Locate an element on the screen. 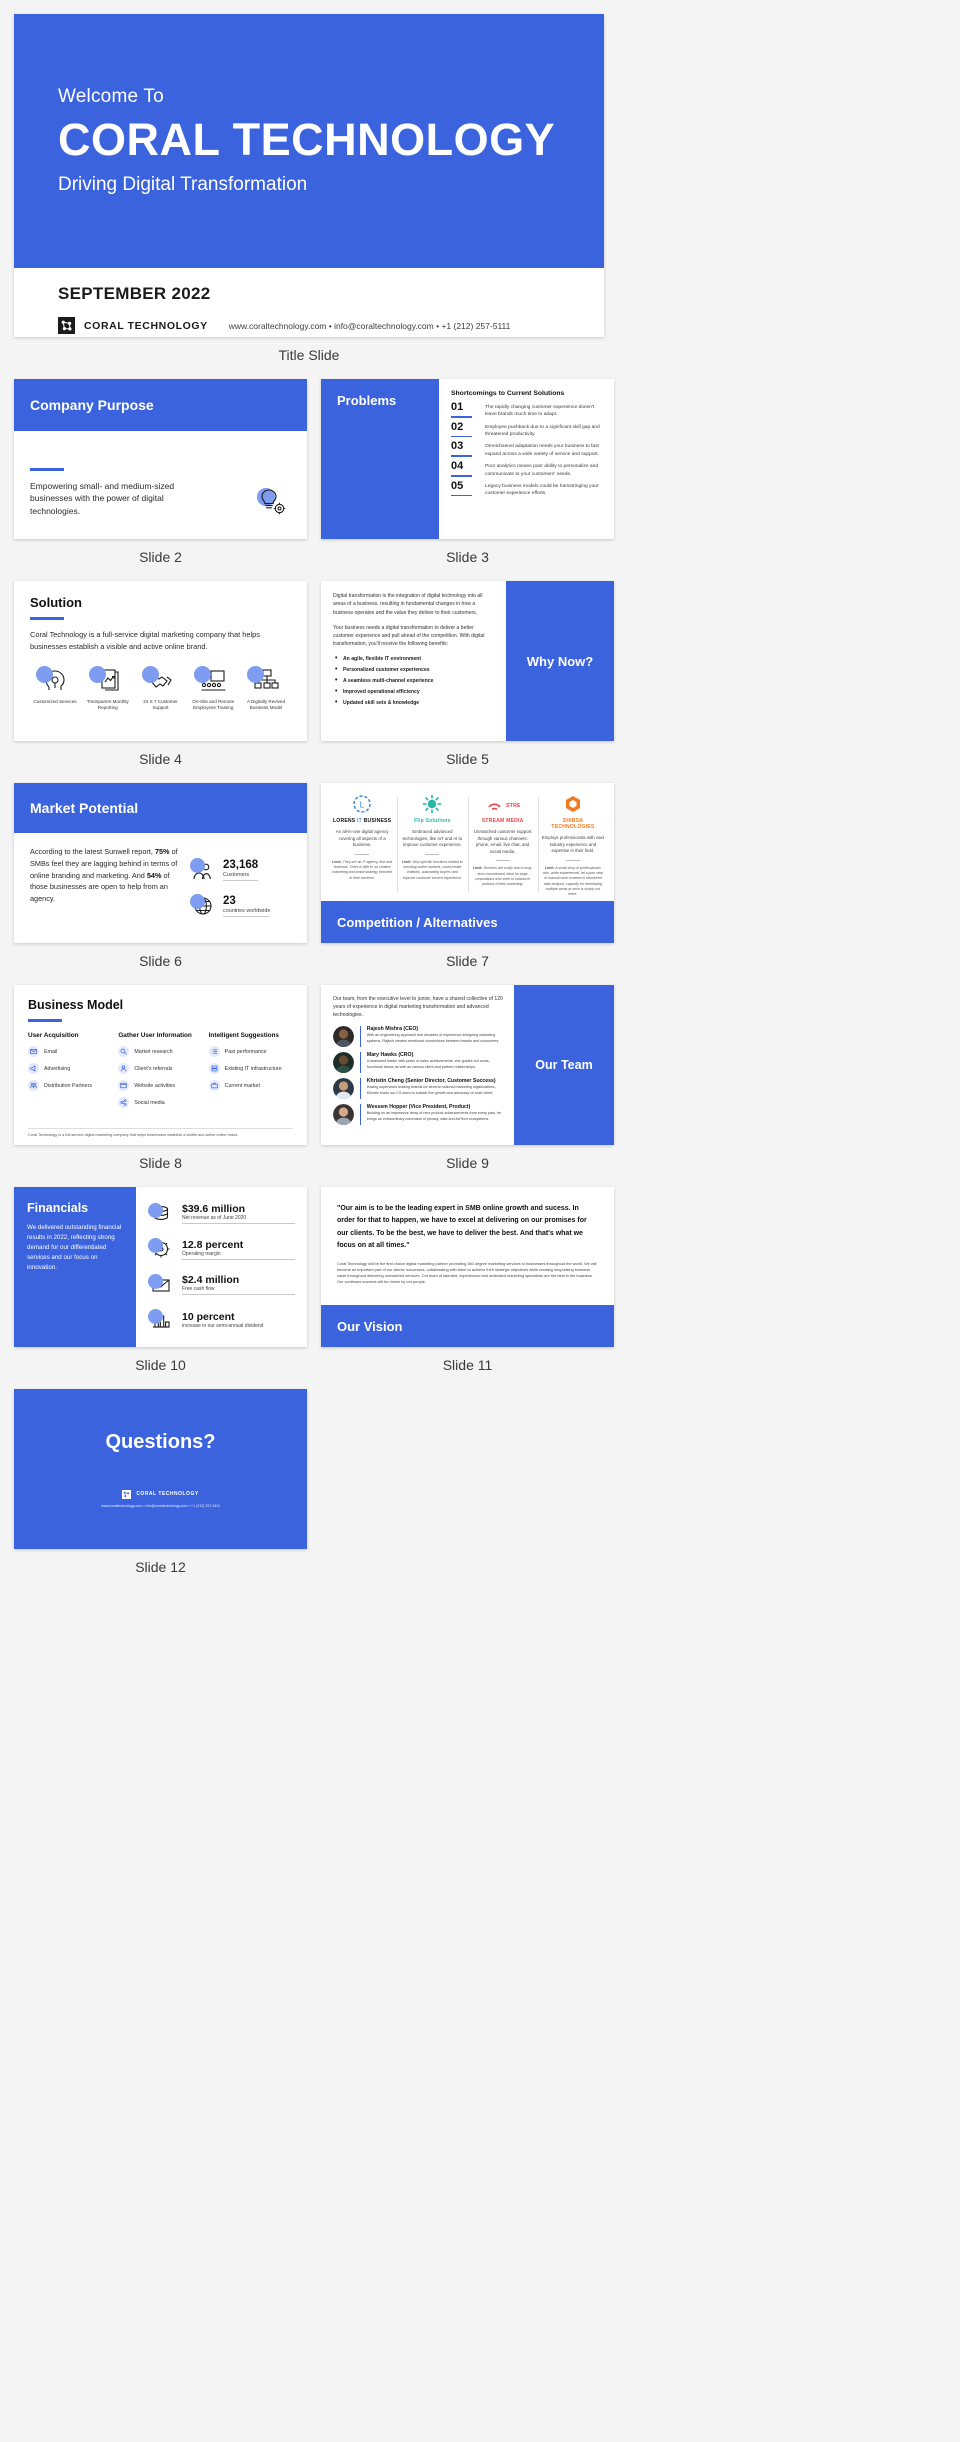 The image size is (960, 2442). bm-item: Website activities is located at coordinates (160, 1085).